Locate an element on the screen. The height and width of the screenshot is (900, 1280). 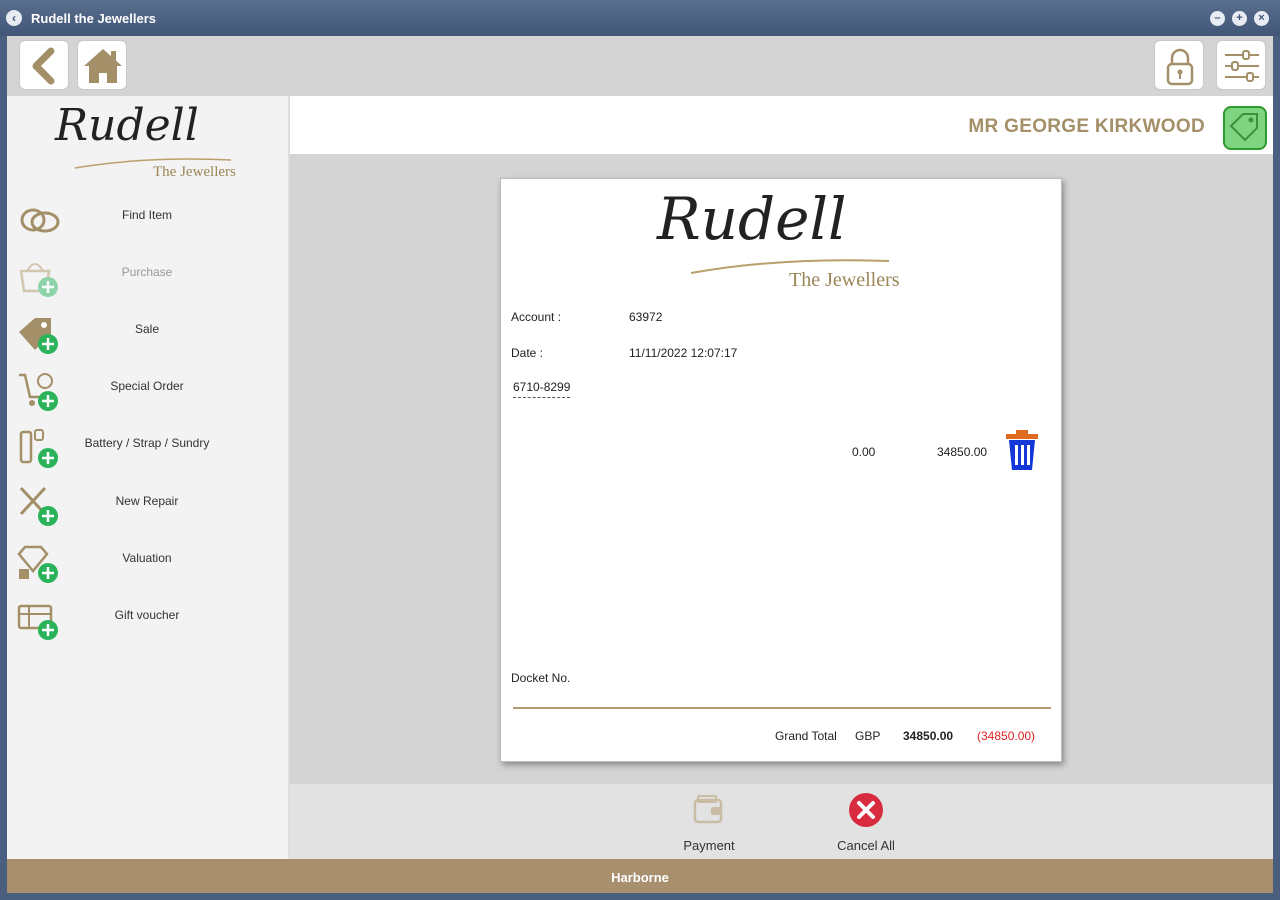
minimize-icon: – is located at coordinates (1217, 18).